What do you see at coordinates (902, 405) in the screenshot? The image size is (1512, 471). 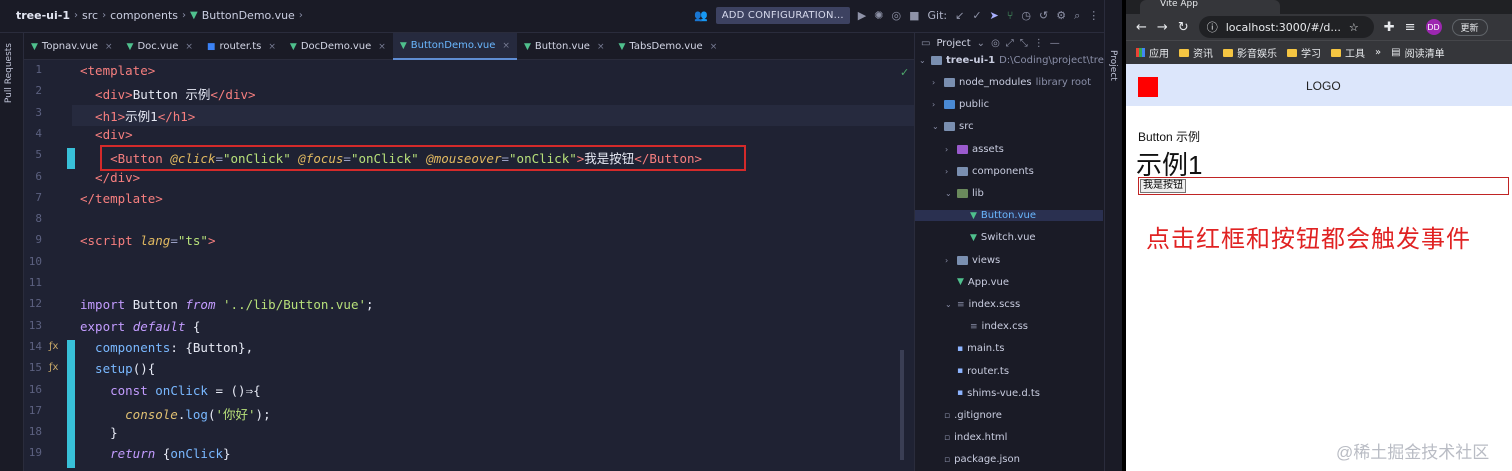 I see `editor-scrollbar` at bounding box center [902, 405].